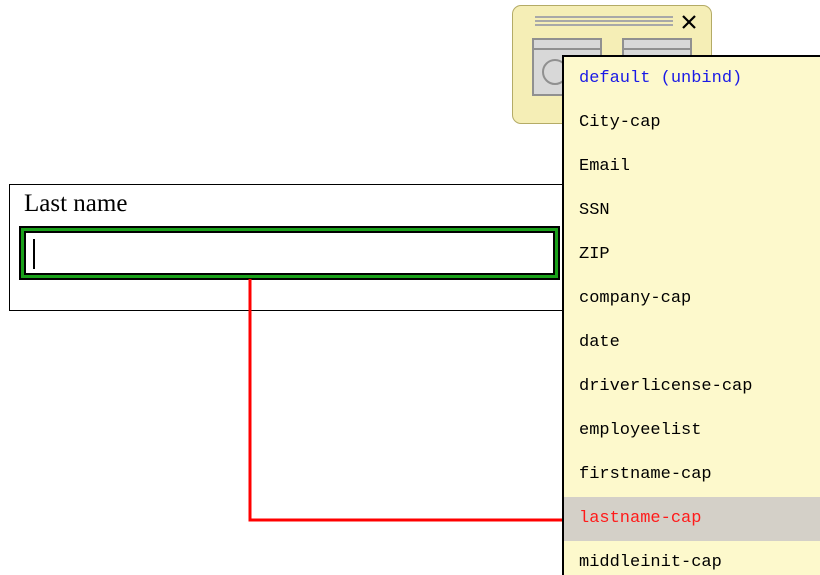 This screenshot has width=820, height=575. What do you see at coordinates (692, 431) in the screenshot?
I see `dropdown-item-employeelist: employeelist` at bounding box center [692, 431].